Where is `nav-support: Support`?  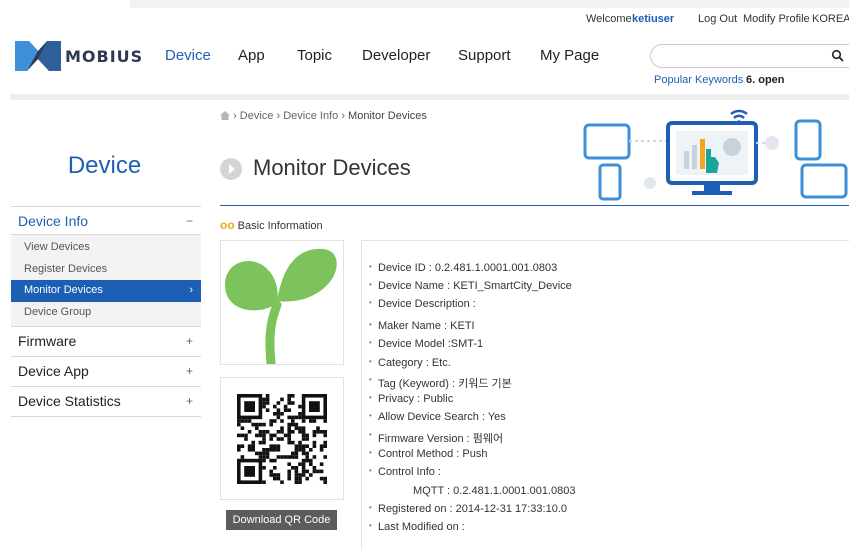 nav-support: Support is located at coordinates (484, 55).